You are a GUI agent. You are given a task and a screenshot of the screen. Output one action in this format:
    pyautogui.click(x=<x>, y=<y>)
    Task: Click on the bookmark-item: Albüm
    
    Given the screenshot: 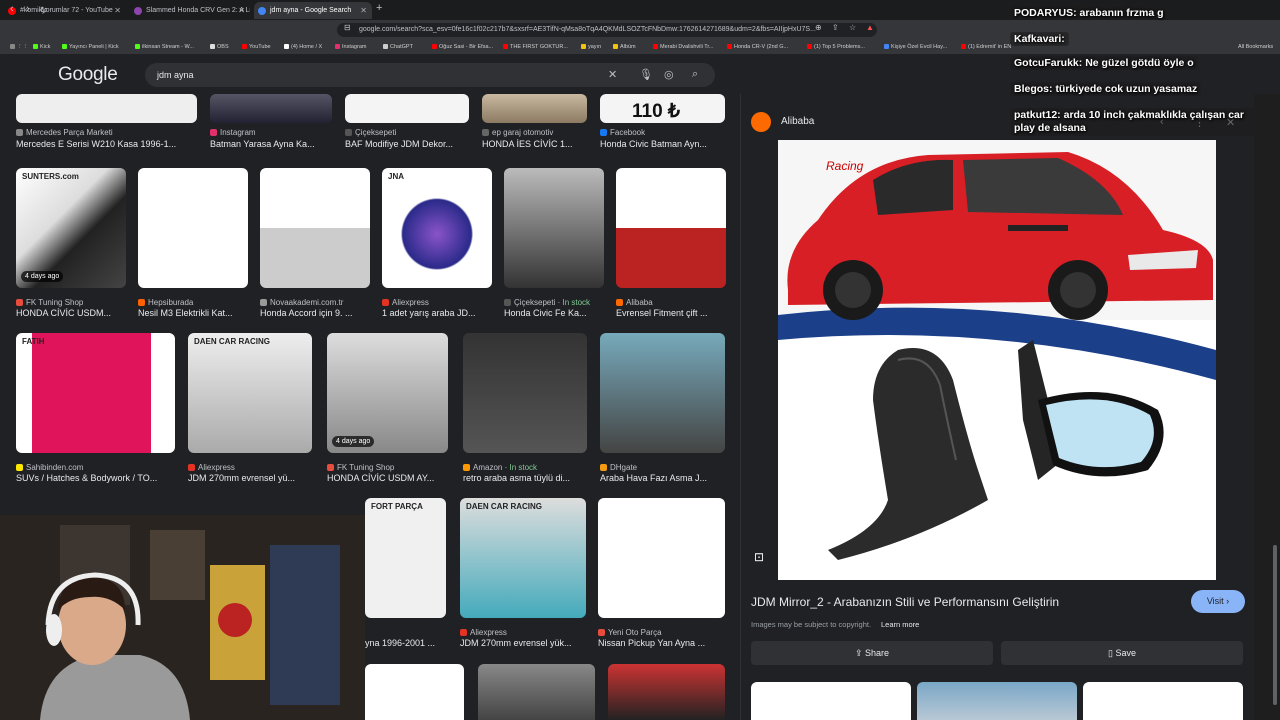 What is the action you would take?
    pyautogui.click(x=624, y=47)
    